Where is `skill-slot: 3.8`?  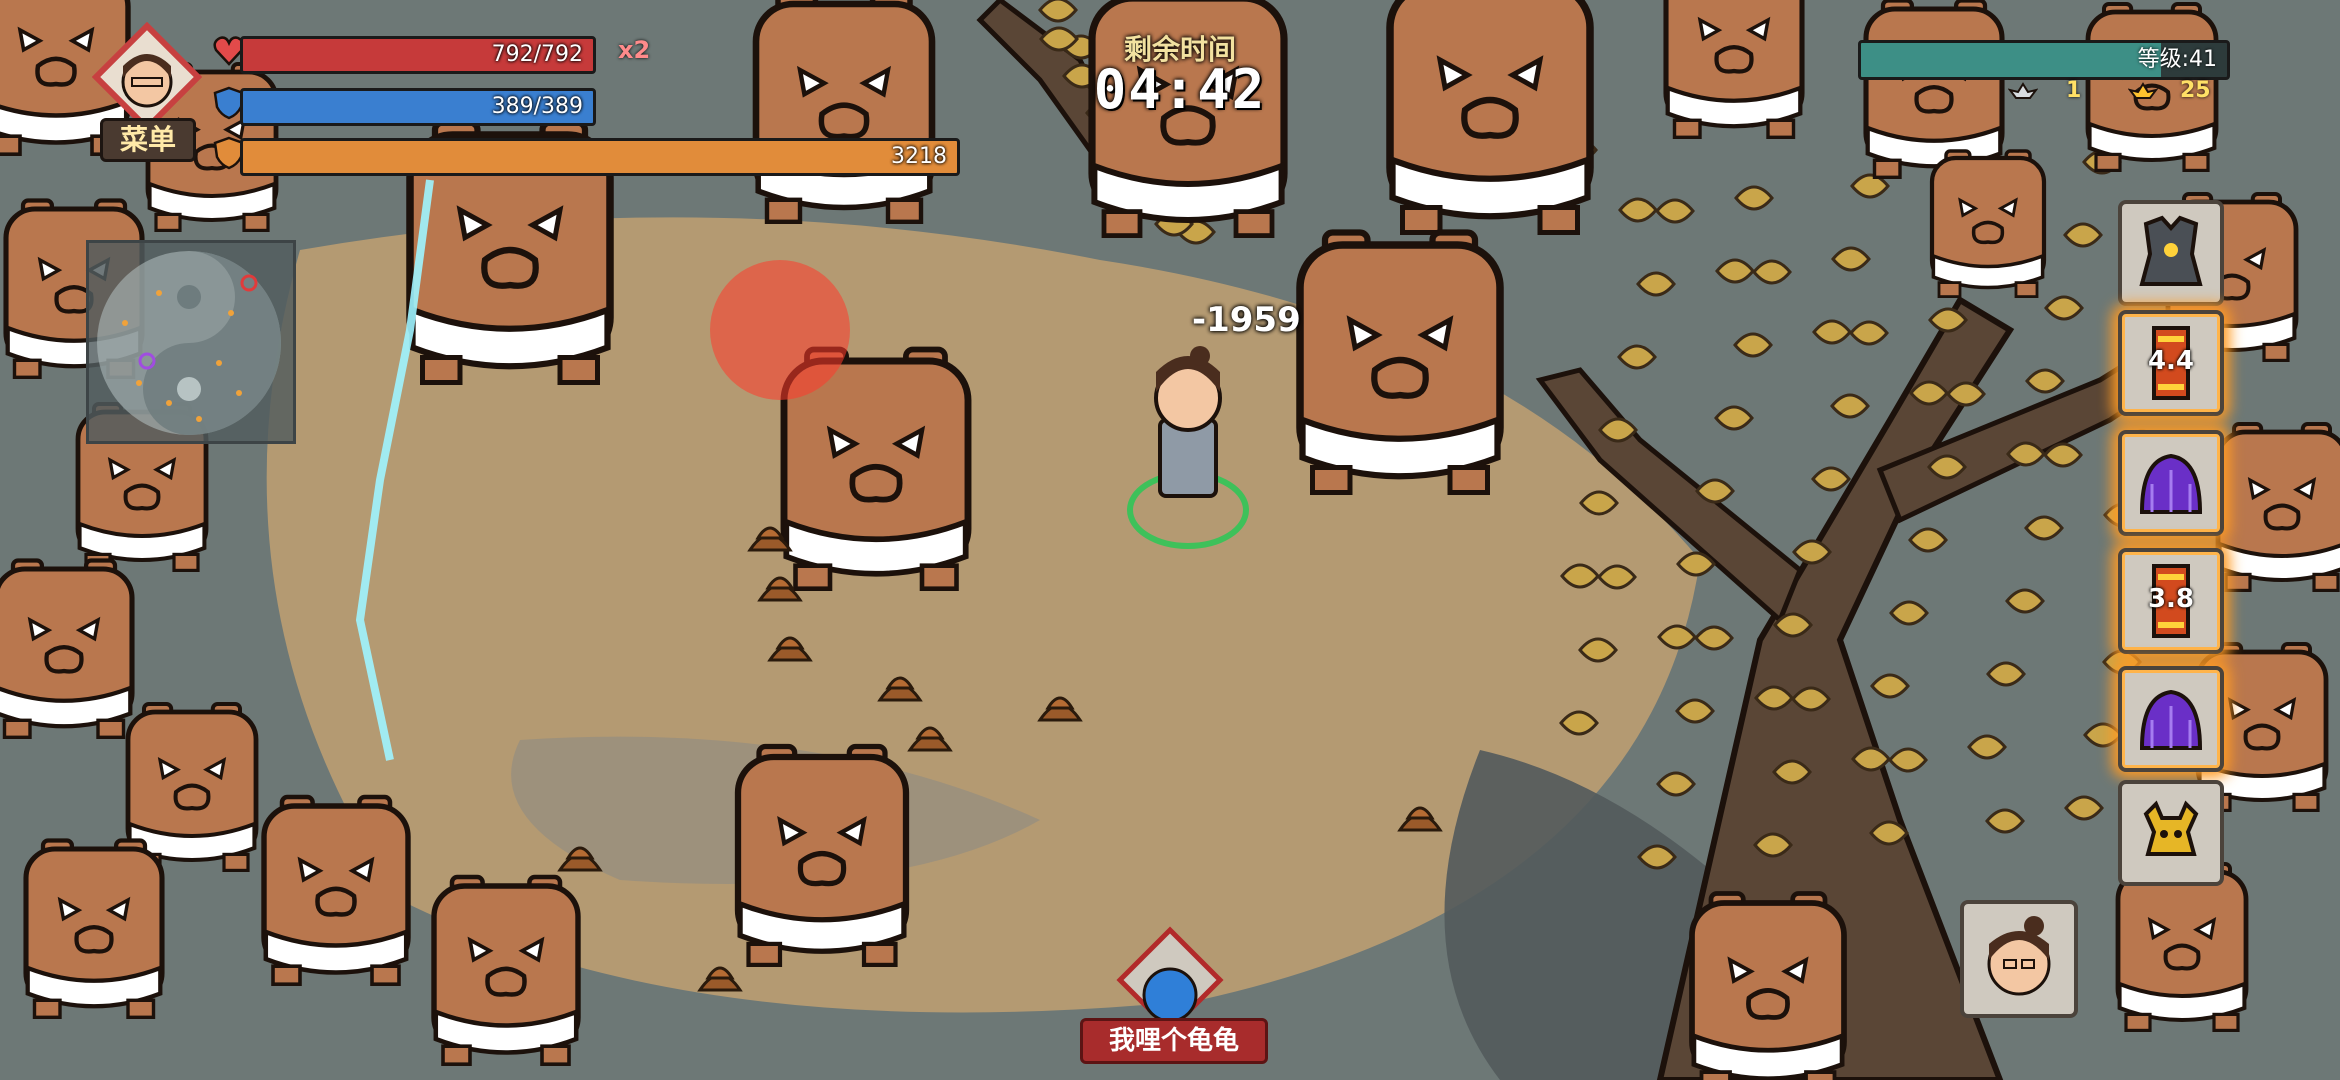 skill-slot: 3.8 is located at coordinates (2171, 601).